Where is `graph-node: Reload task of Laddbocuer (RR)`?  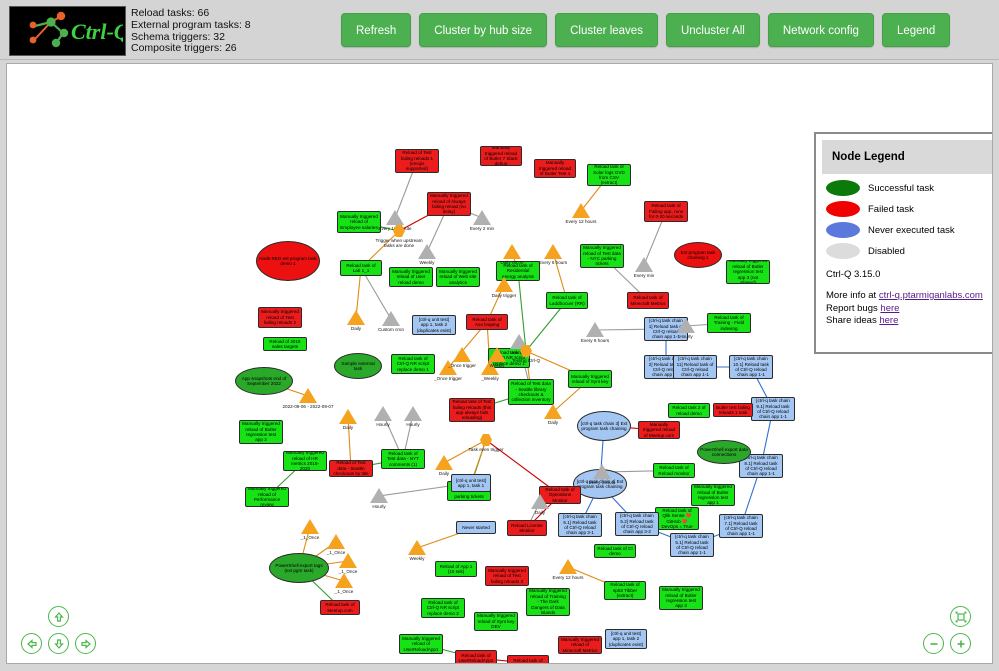
graph-node: Reload task of Laddbocuer (RR) is located at coordinates (567, 300).